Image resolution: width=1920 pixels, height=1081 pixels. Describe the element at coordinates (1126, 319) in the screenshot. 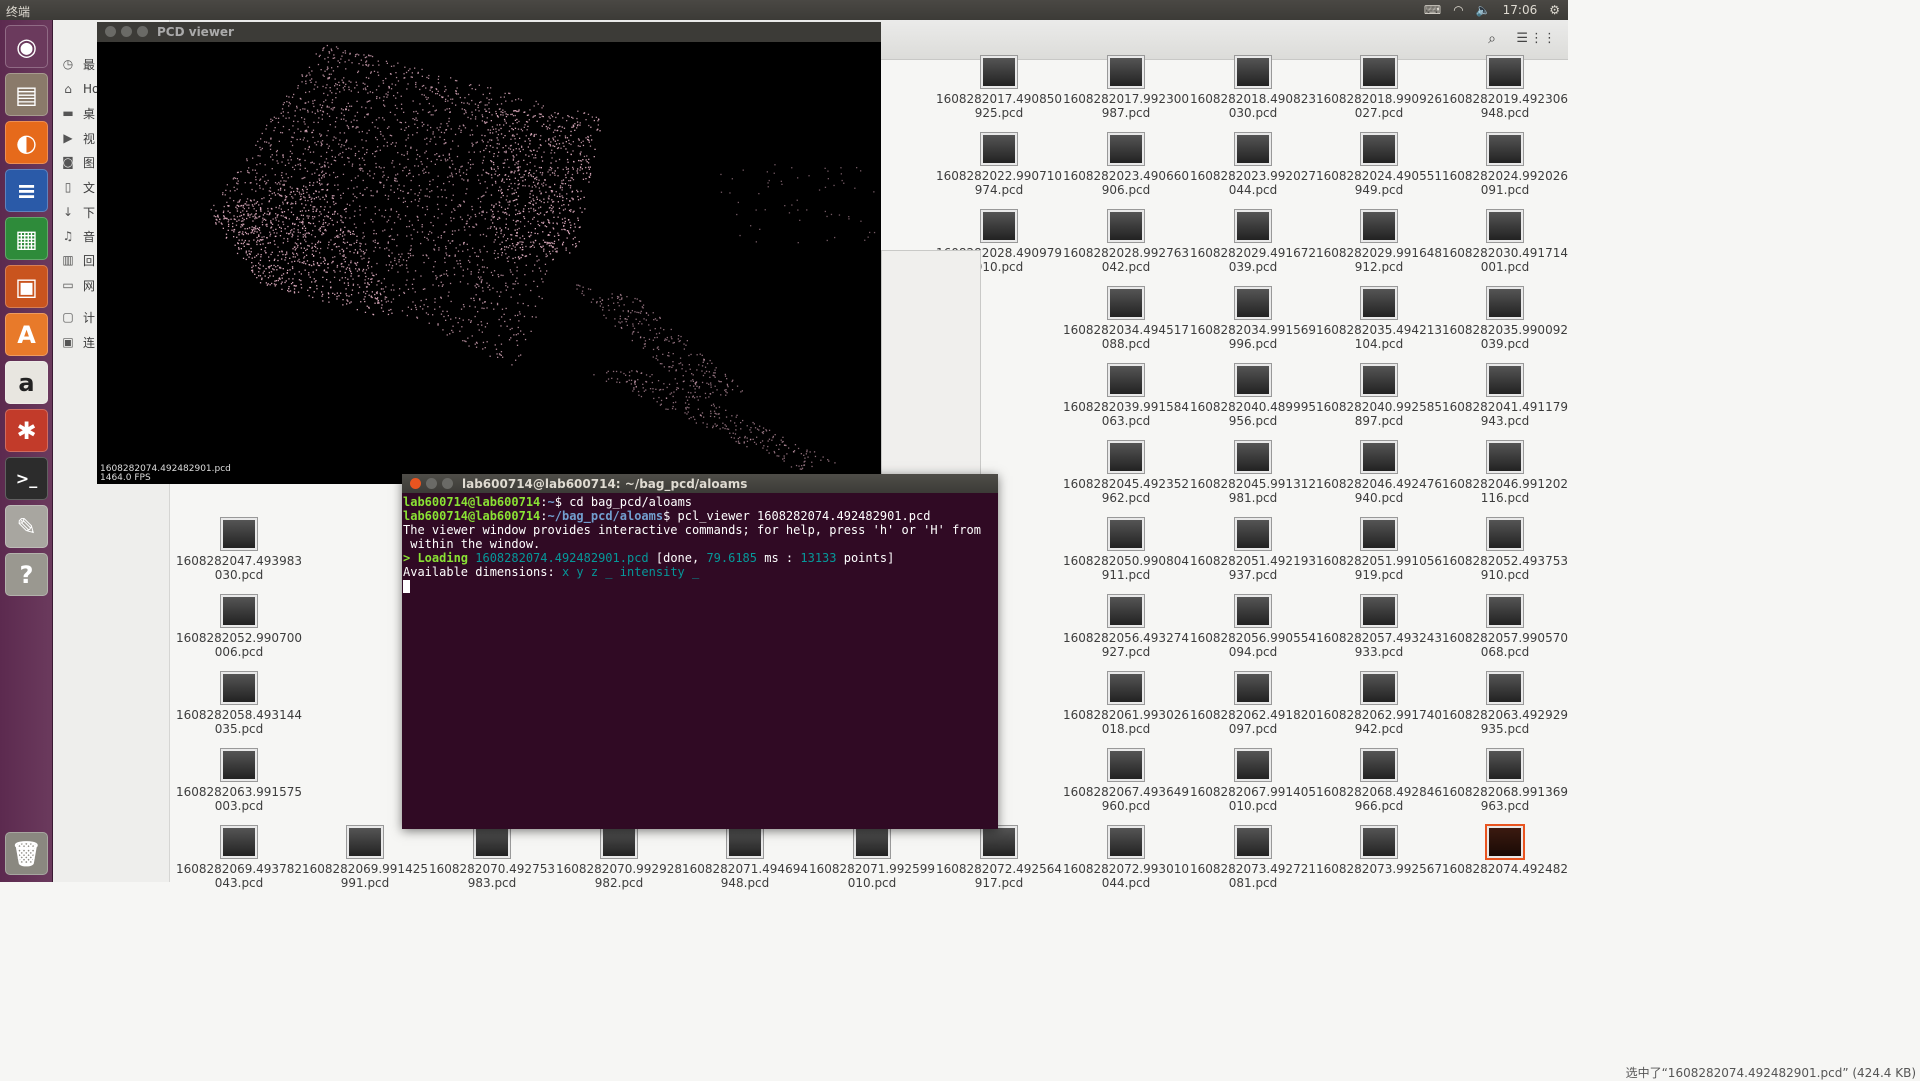

I see `file-item: 1608282034.494517088.pcd` at that location.